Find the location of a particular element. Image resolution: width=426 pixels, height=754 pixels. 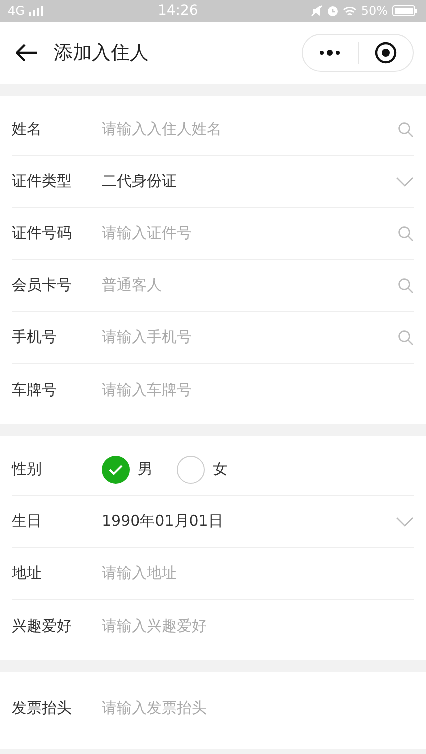

field-label: 发票抬头 is located at coordinates (42, 708).